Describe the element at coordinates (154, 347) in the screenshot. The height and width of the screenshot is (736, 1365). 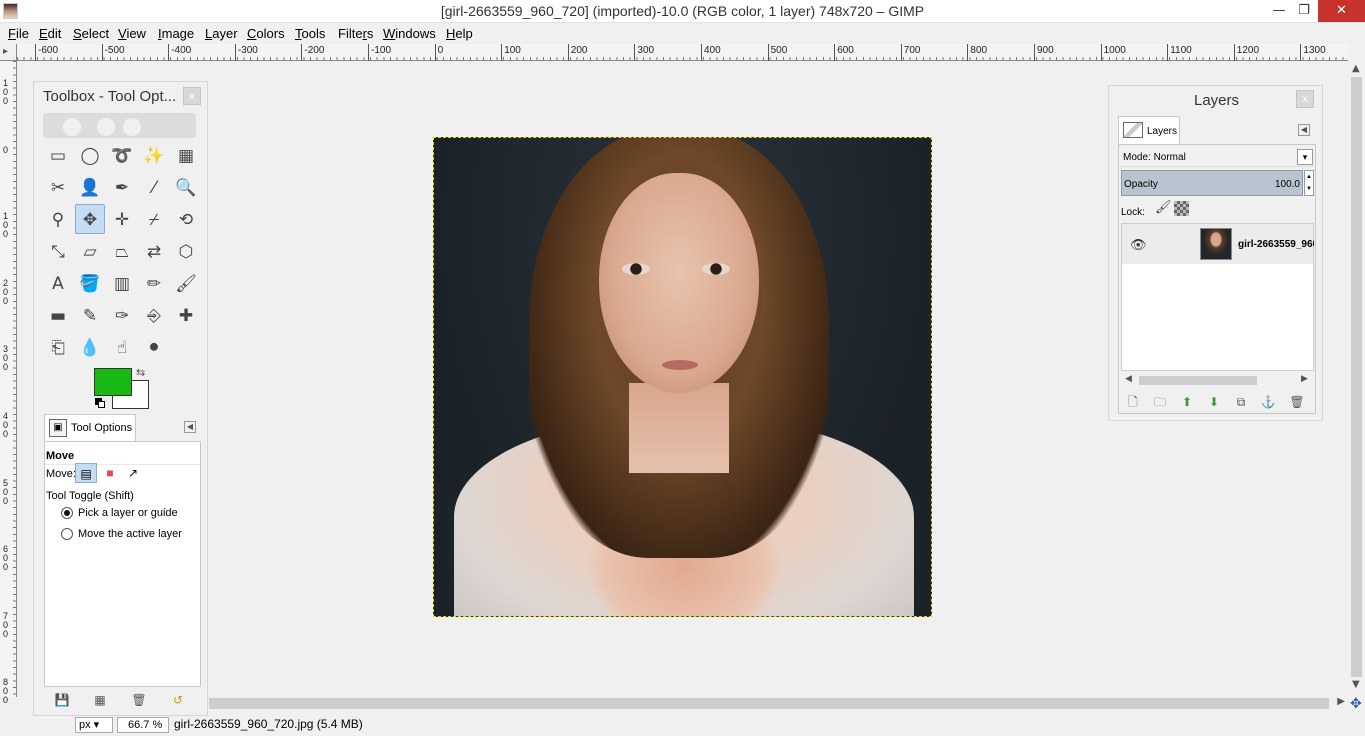
I see `dodge-burn-icon: ⚫` at that location.